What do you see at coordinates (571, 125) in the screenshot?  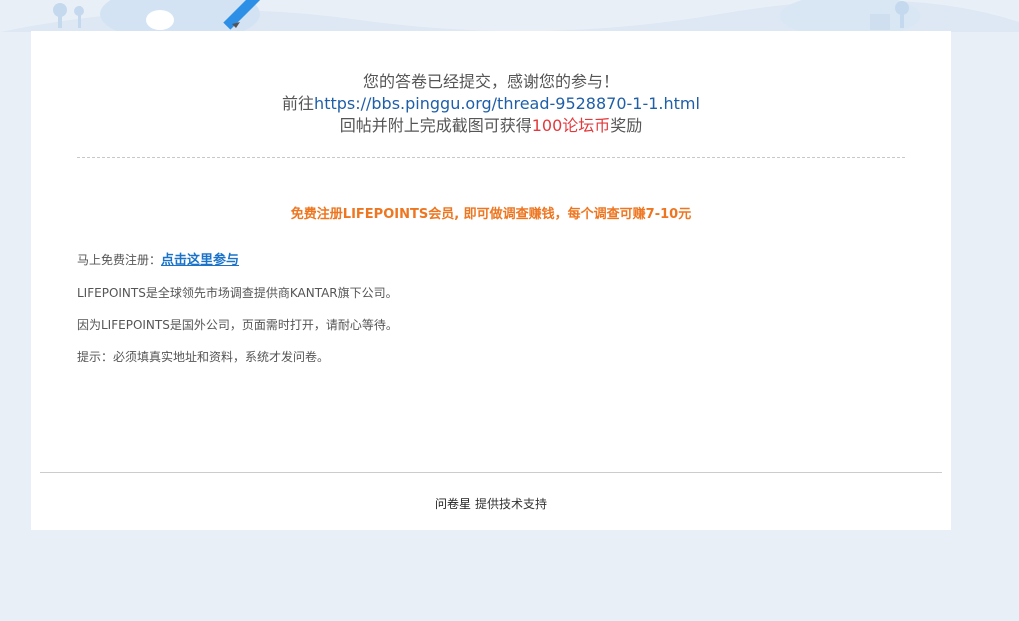 I see `reward-amount: 100论坛币` at bounding box center [571, 125].